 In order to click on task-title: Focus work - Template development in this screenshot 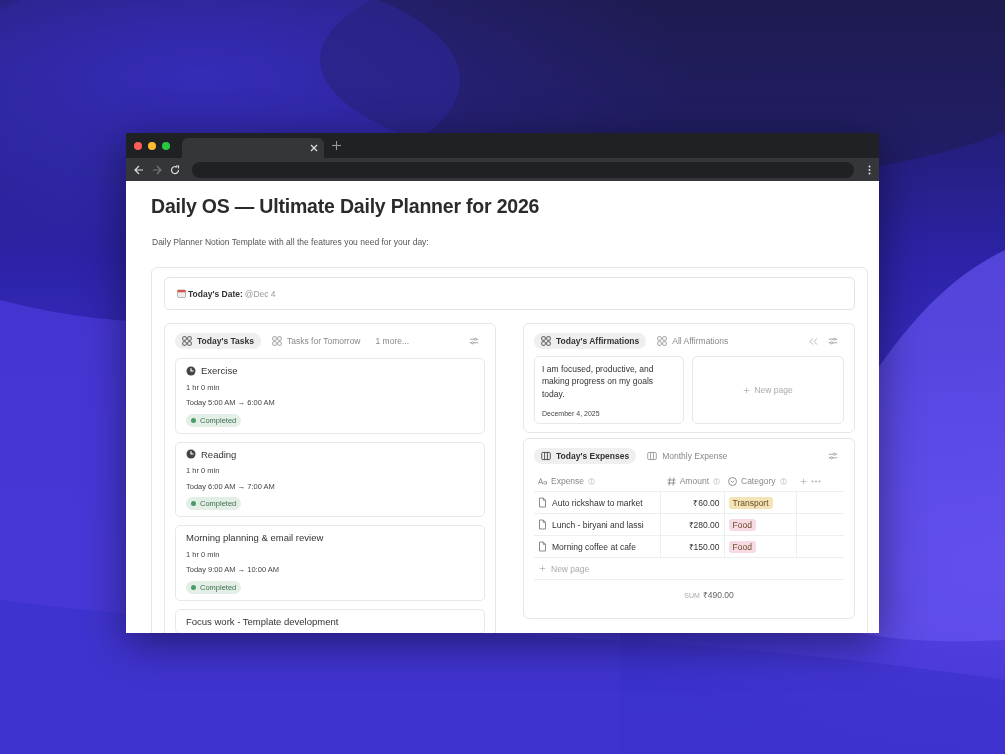, I will do `click(262, 621)`.